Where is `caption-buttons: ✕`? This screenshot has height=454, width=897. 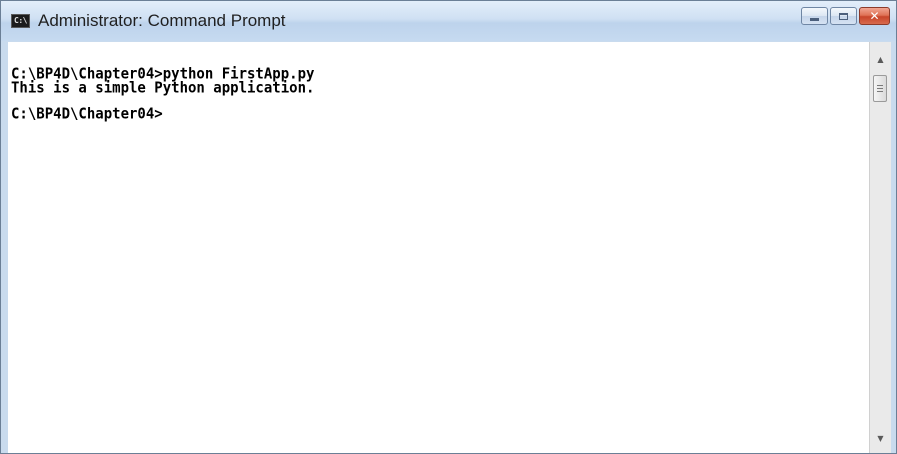 caption-buttons: ✕ is located at coordinates (845, 16).